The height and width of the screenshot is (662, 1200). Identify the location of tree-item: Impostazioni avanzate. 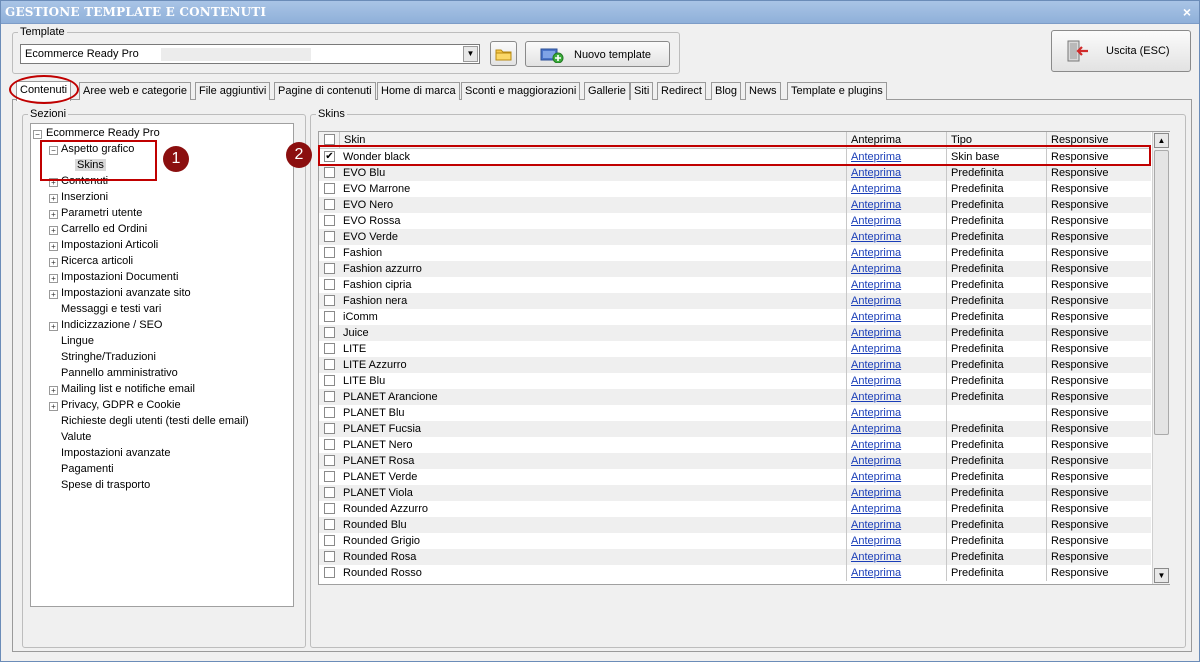
(115, 453).